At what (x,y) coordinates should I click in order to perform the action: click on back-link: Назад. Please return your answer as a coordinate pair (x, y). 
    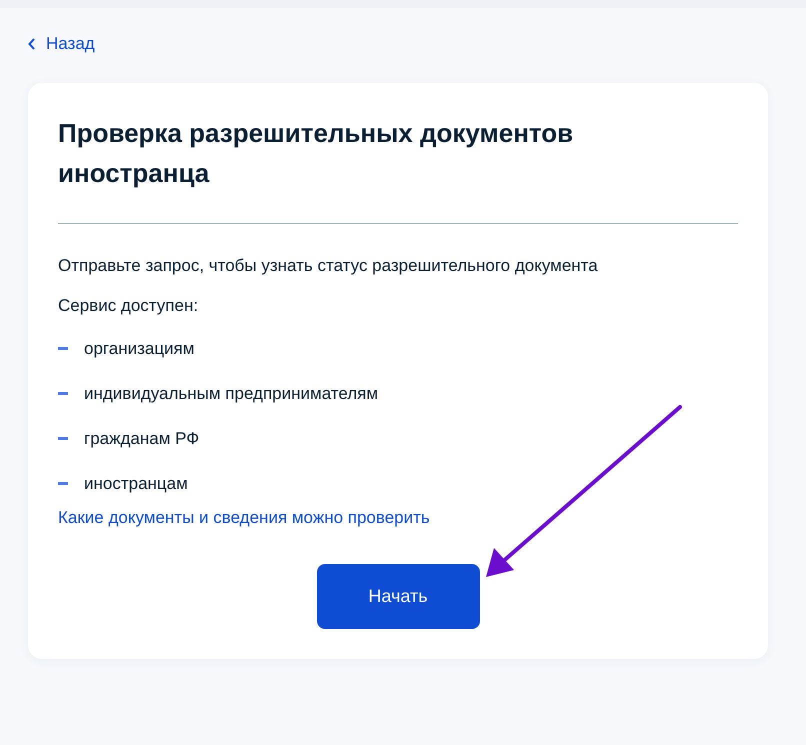
    Looking at the image, I should click on (61, 44).